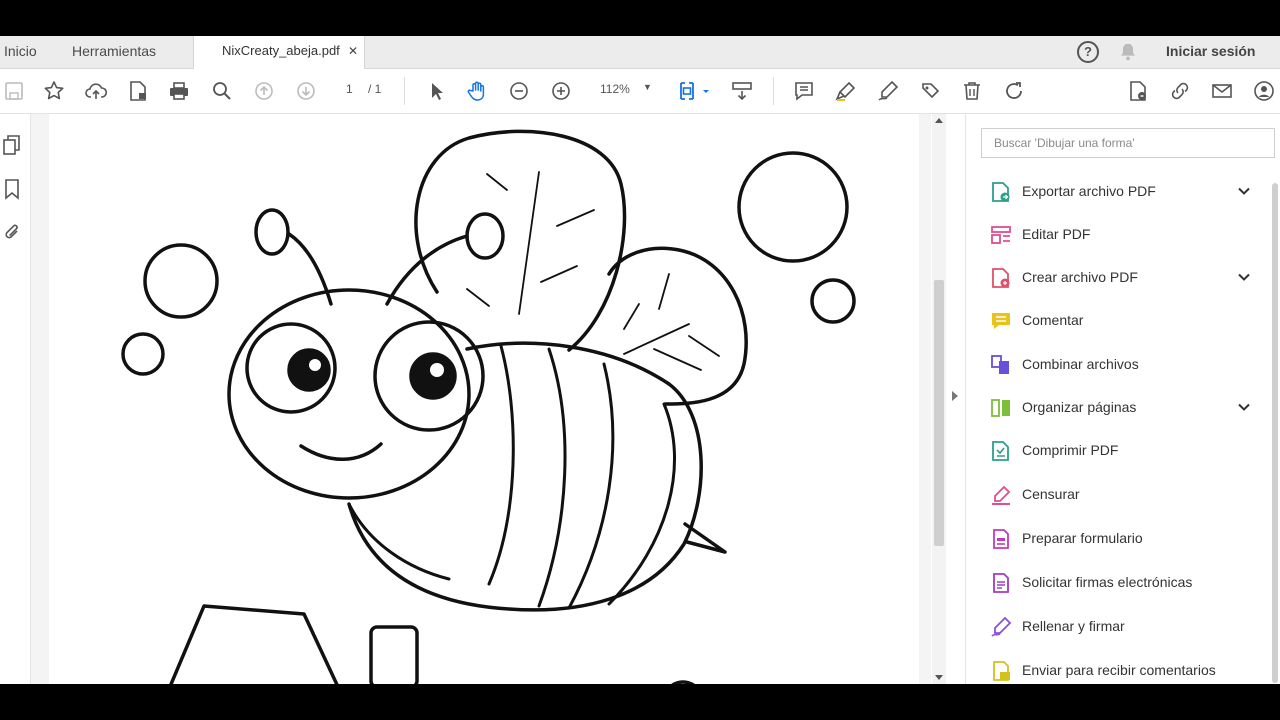  What do you see at coordinates (15, 399) in the screenshot?
I see `left-navigation-rail` at bounding box center [15, 399].